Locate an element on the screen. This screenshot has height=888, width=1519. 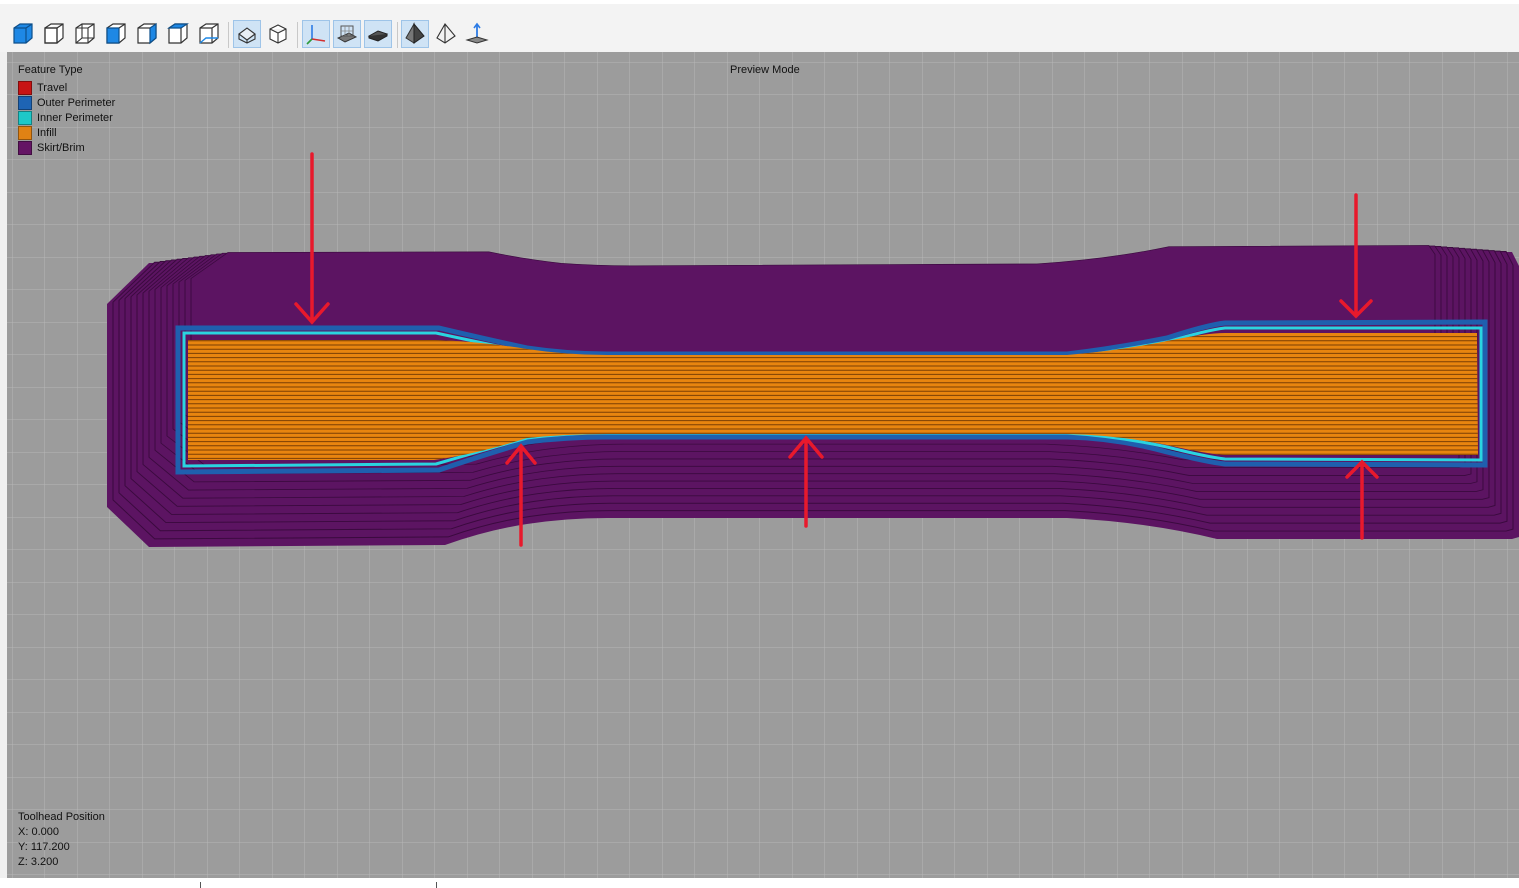
solid-shading-button is located at coordinates (415, 34).